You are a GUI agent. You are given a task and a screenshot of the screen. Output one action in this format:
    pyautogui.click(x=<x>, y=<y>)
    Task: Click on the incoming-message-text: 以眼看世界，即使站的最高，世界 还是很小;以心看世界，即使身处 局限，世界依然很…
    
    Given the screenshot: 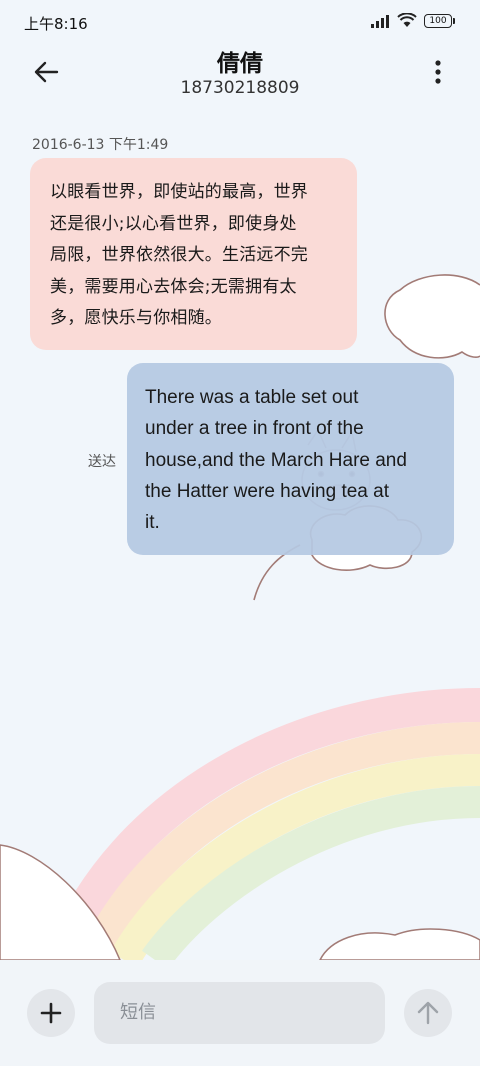 What is the action you would take?
    pyautogui.click(x=195, y=256)
    